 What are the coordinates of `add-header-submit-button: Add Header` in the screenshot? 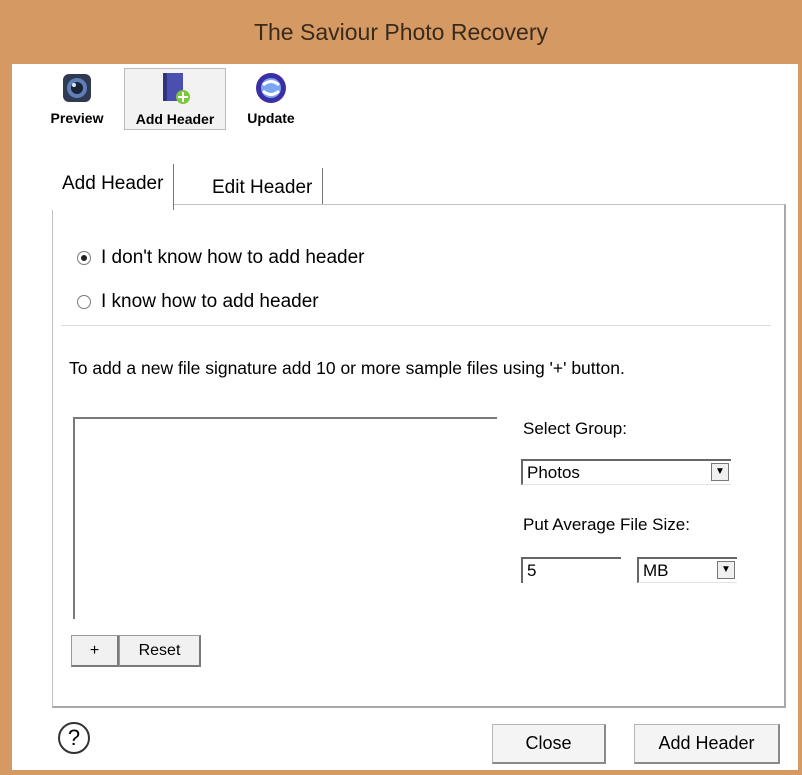 It's located at (707, 744).